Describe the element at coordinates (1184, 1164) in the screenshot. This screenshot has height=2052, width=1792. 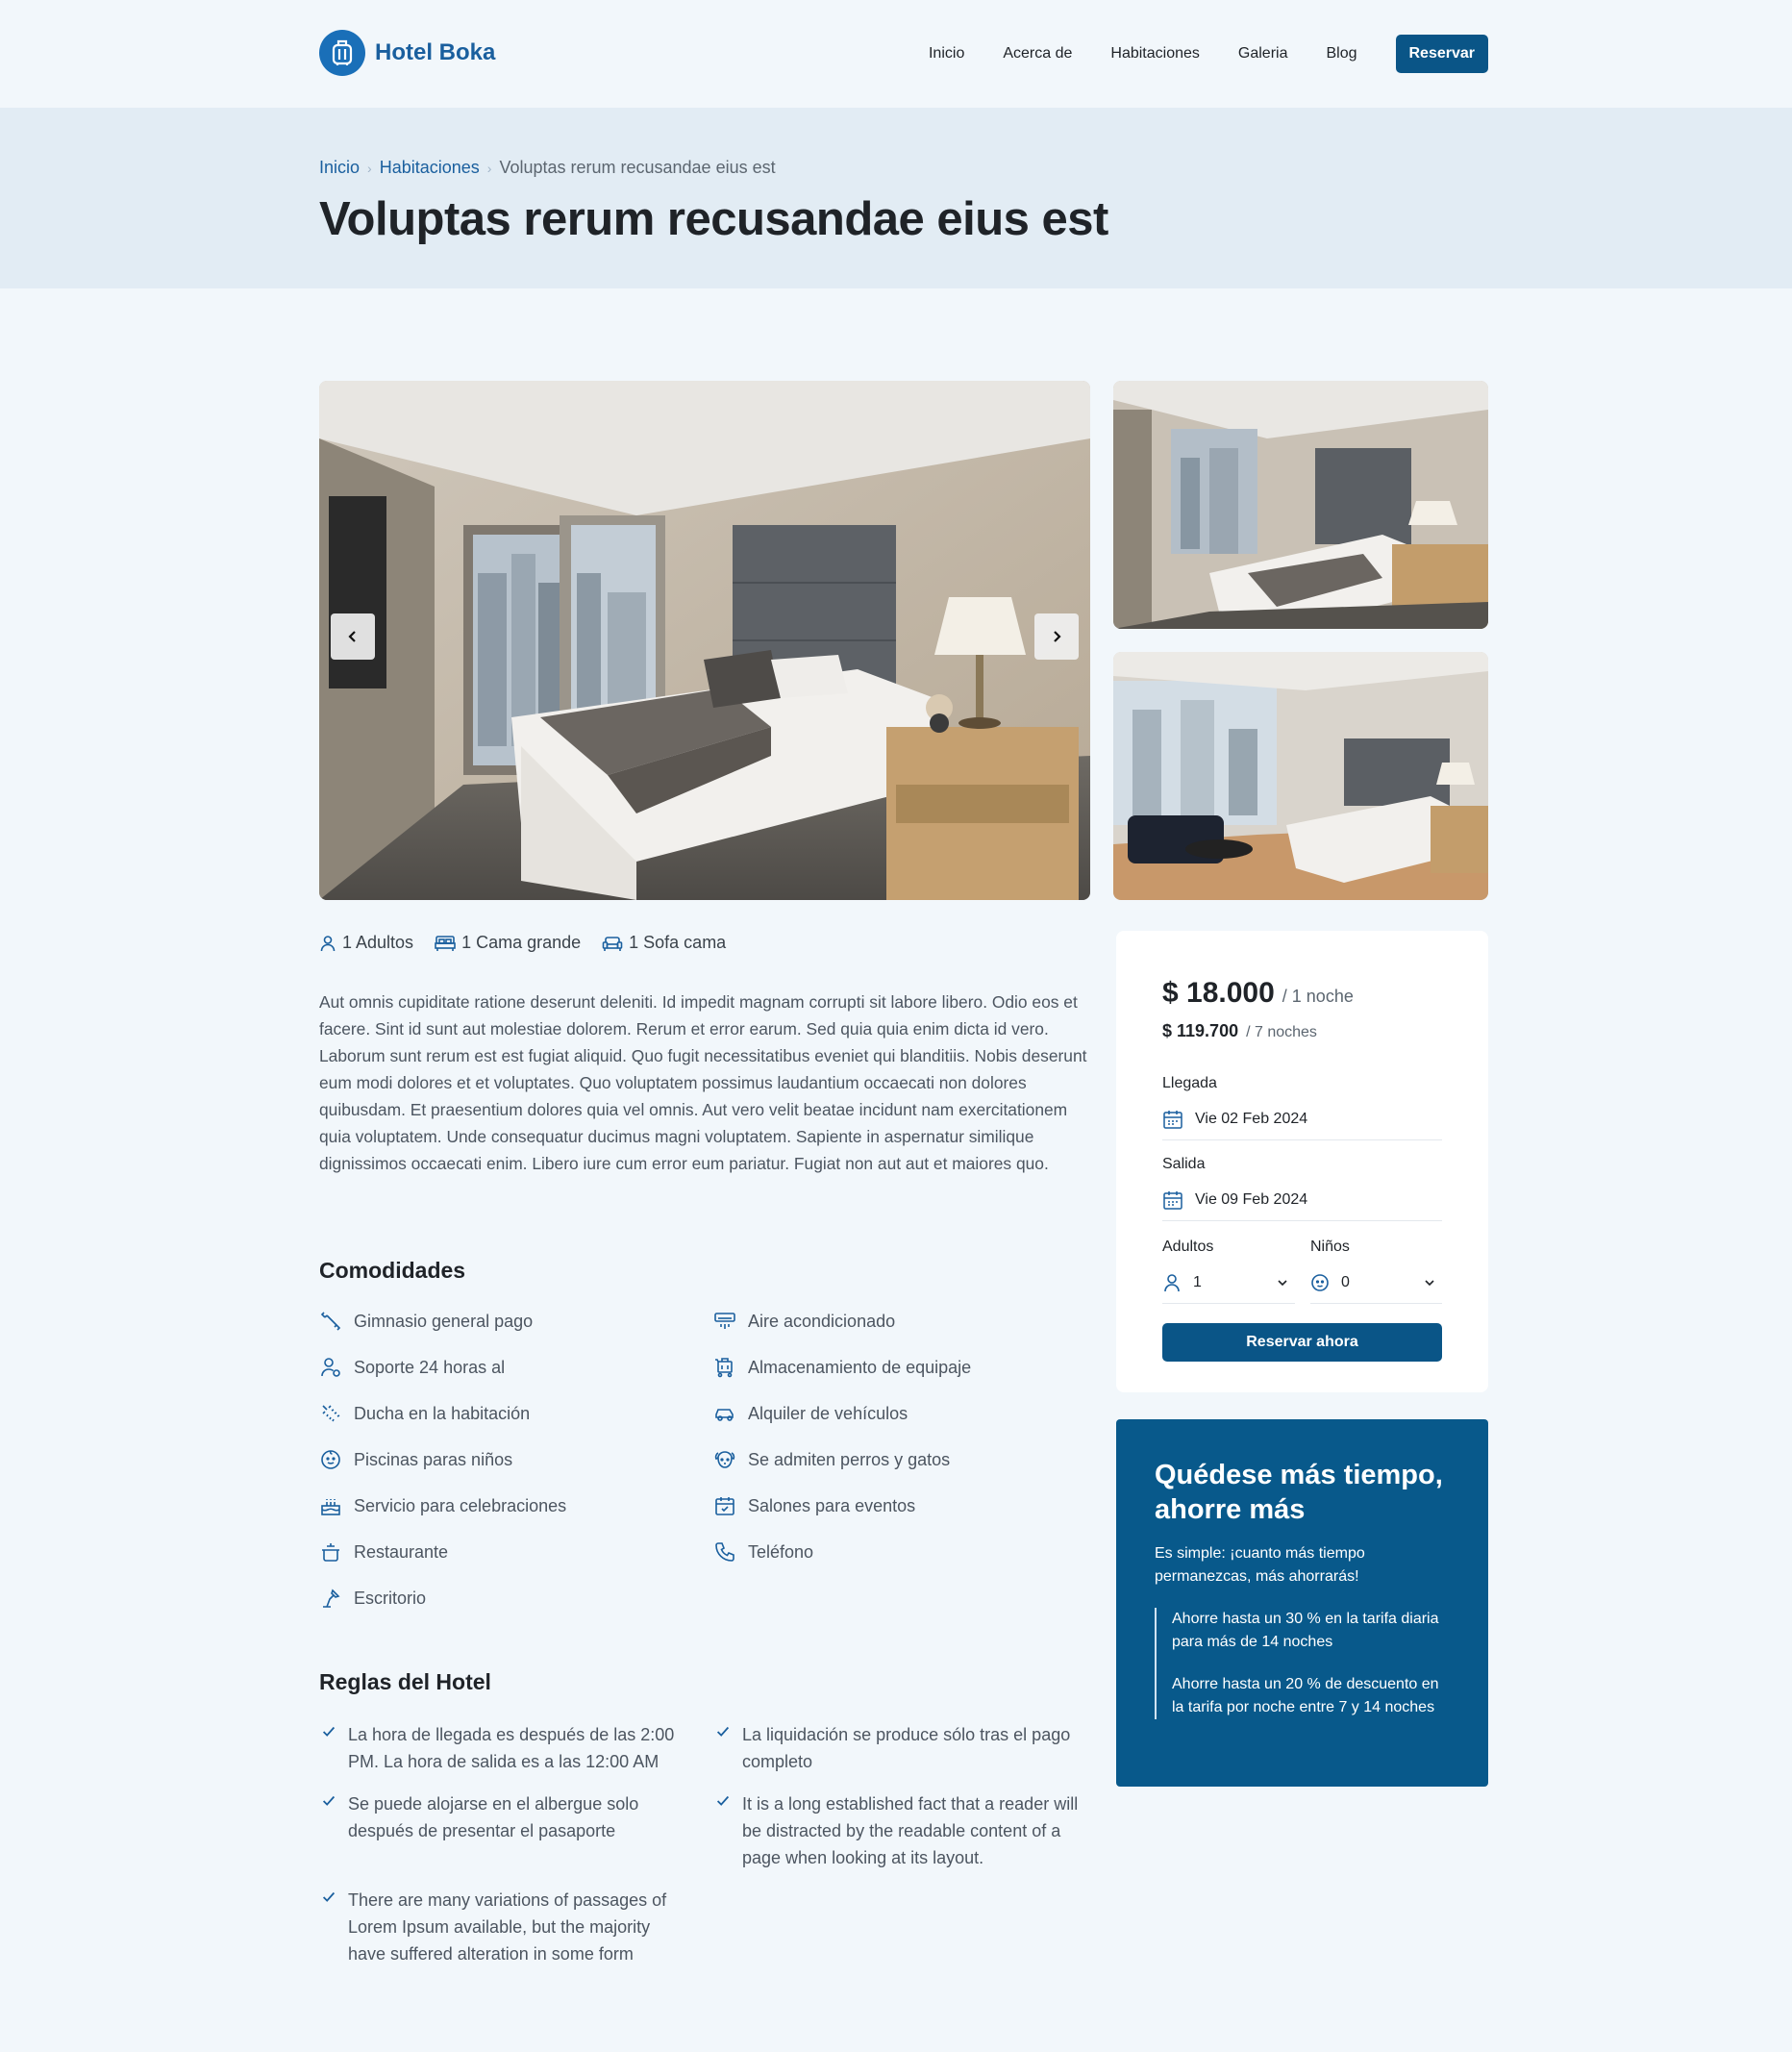
I see `checkout-label: Salida` at that location.